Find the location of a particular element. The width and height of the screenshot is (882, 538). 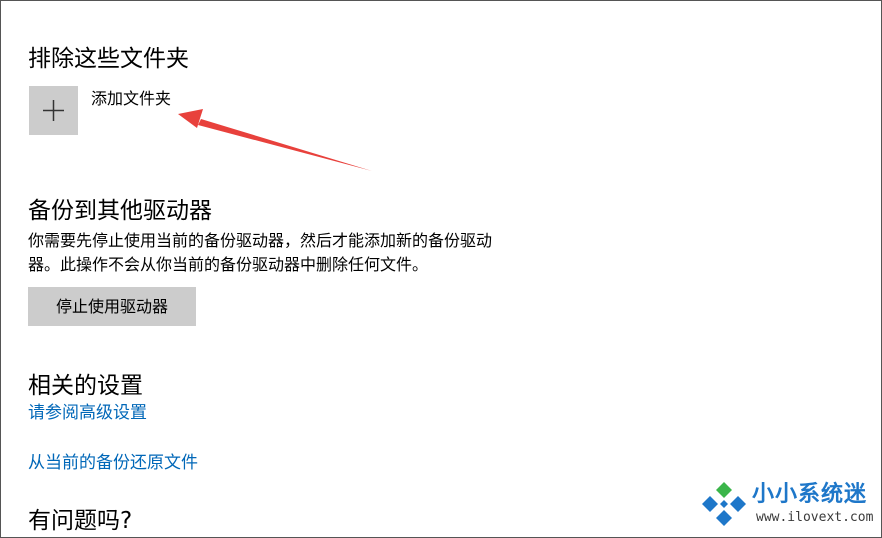

related-settings-heading: 相关的设置 is located at coordinates (85, 386).